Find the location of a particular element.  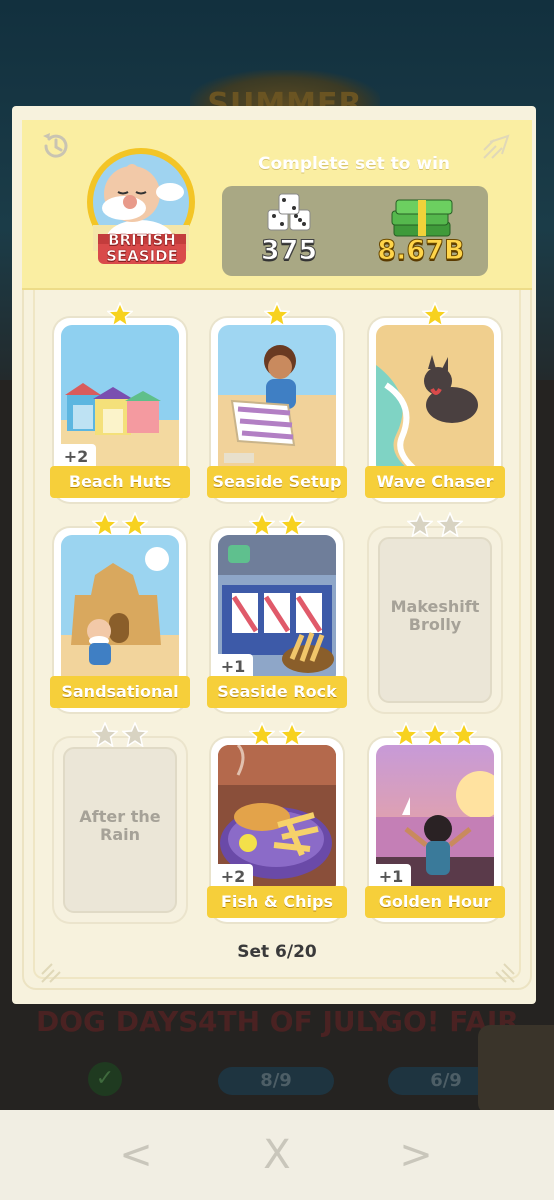

previous-set-button: < is located at coordinates (136, 1155).